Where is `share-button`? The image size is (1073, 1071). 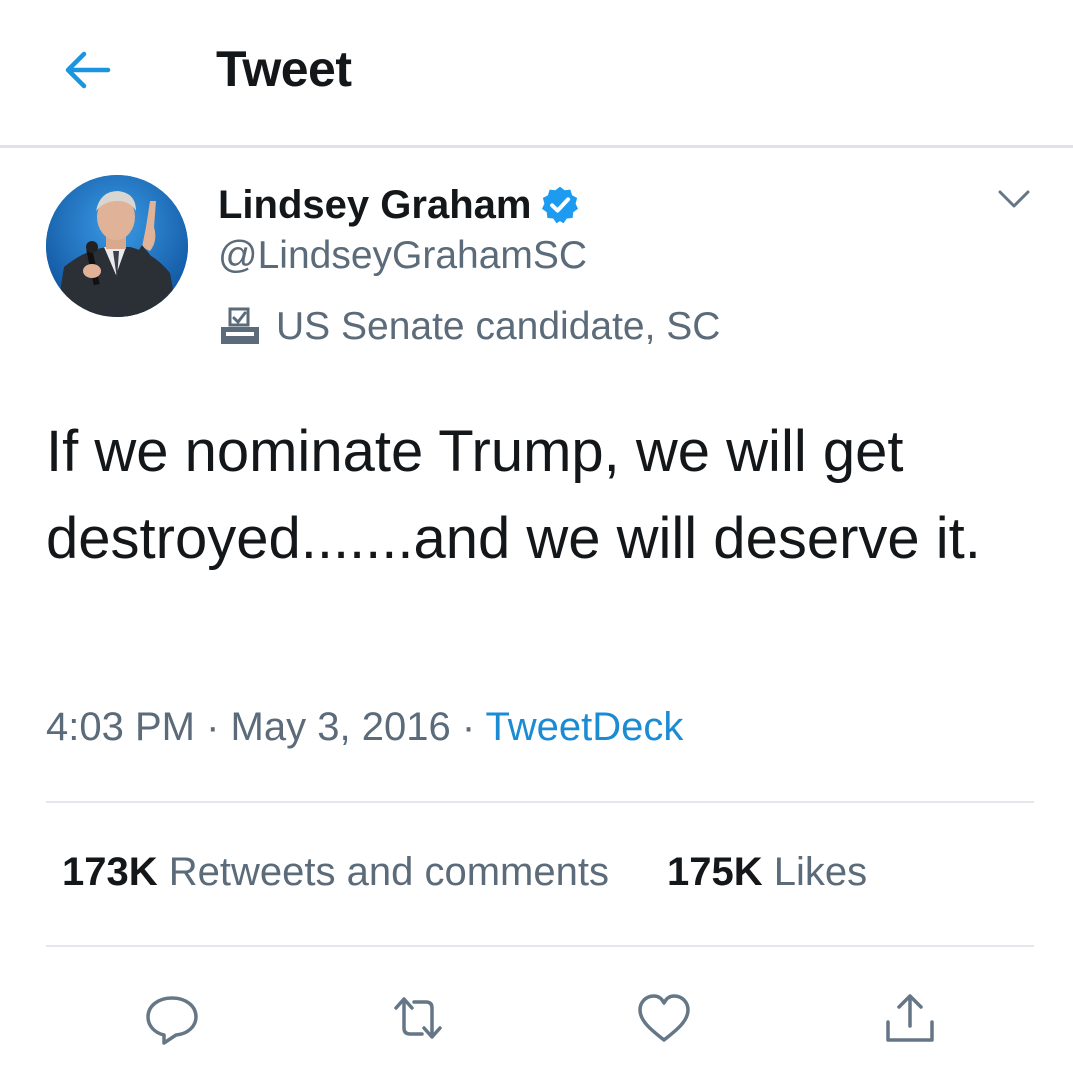 share-button is located at coordinates (910, 1018).